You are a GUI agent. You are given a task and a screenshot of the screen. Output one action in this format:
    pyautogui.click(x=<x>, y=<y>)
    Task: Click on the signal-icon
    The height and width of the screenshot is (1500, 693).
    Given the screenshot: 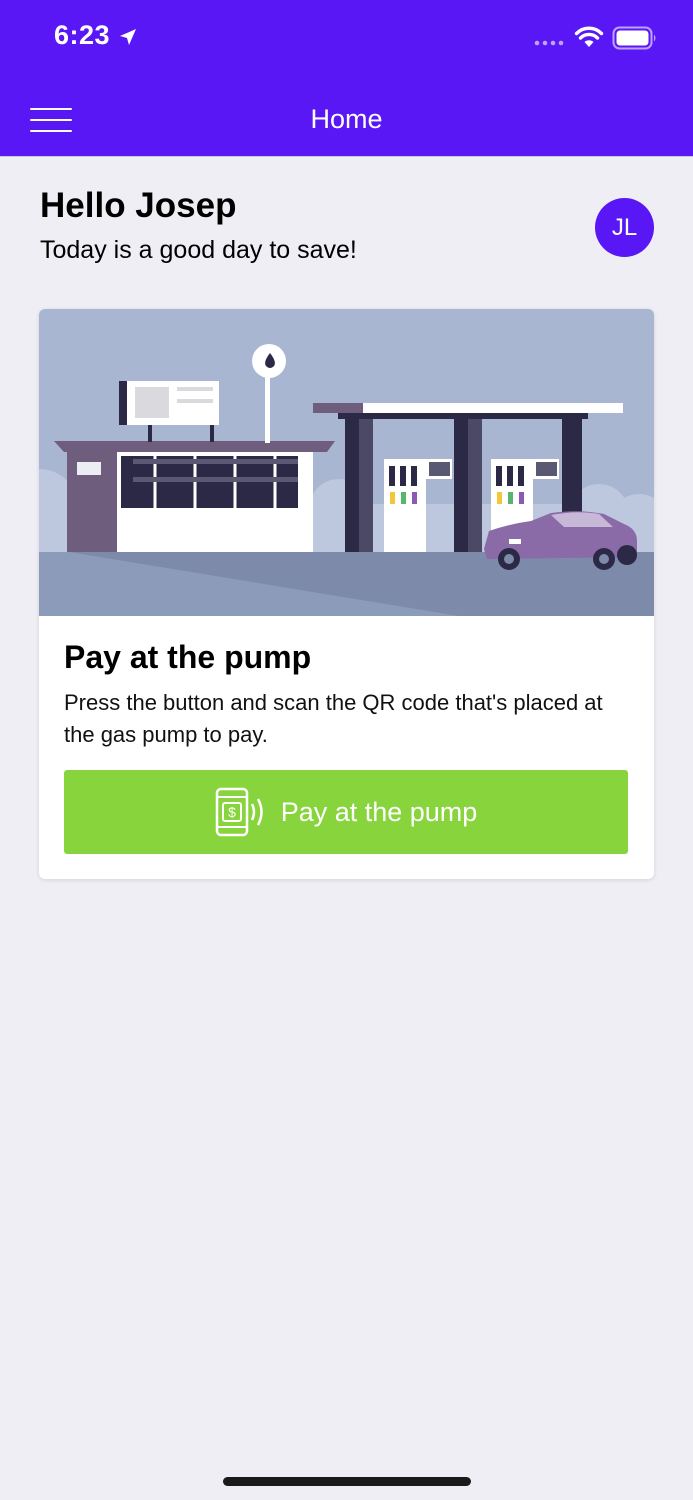 What is the action you would take?
    pyautogui.click(x=549, y=43)
    